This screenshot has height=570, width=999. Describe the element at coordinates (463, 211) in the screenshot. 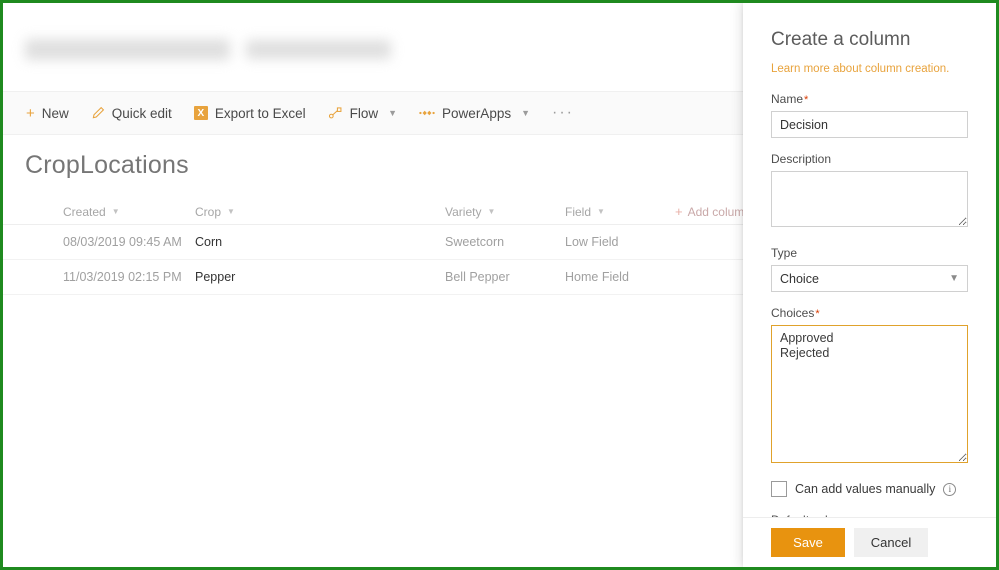

I see `column-header-variety-label: Variety` at that location.